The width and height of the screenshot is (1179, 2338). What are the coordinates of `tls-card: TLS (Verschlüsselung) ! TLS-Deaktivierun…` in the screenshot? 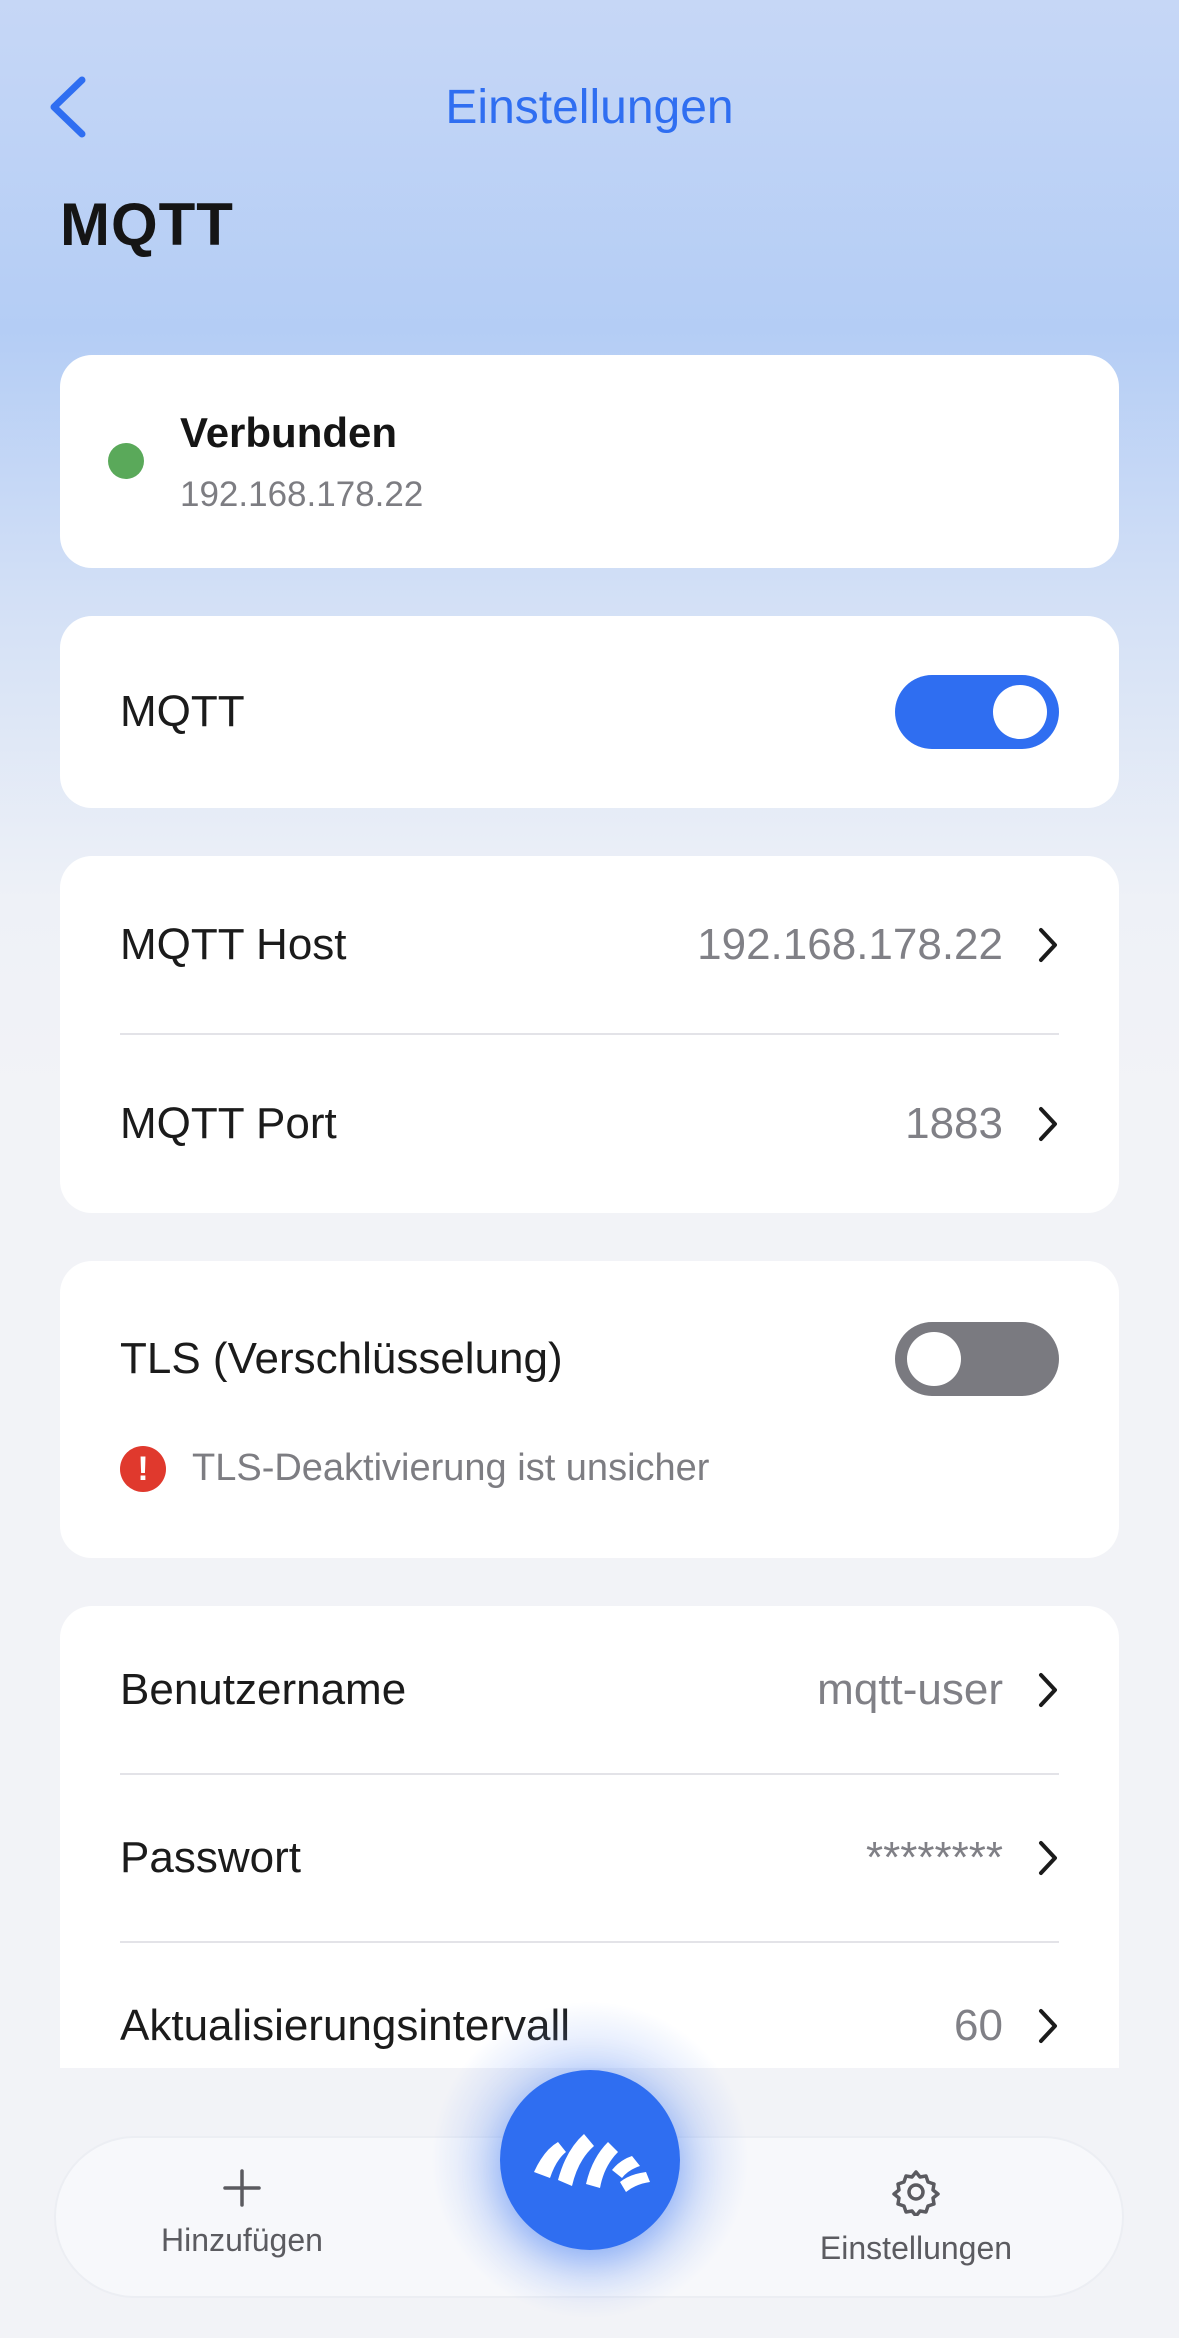 It's located at (589, 1409).